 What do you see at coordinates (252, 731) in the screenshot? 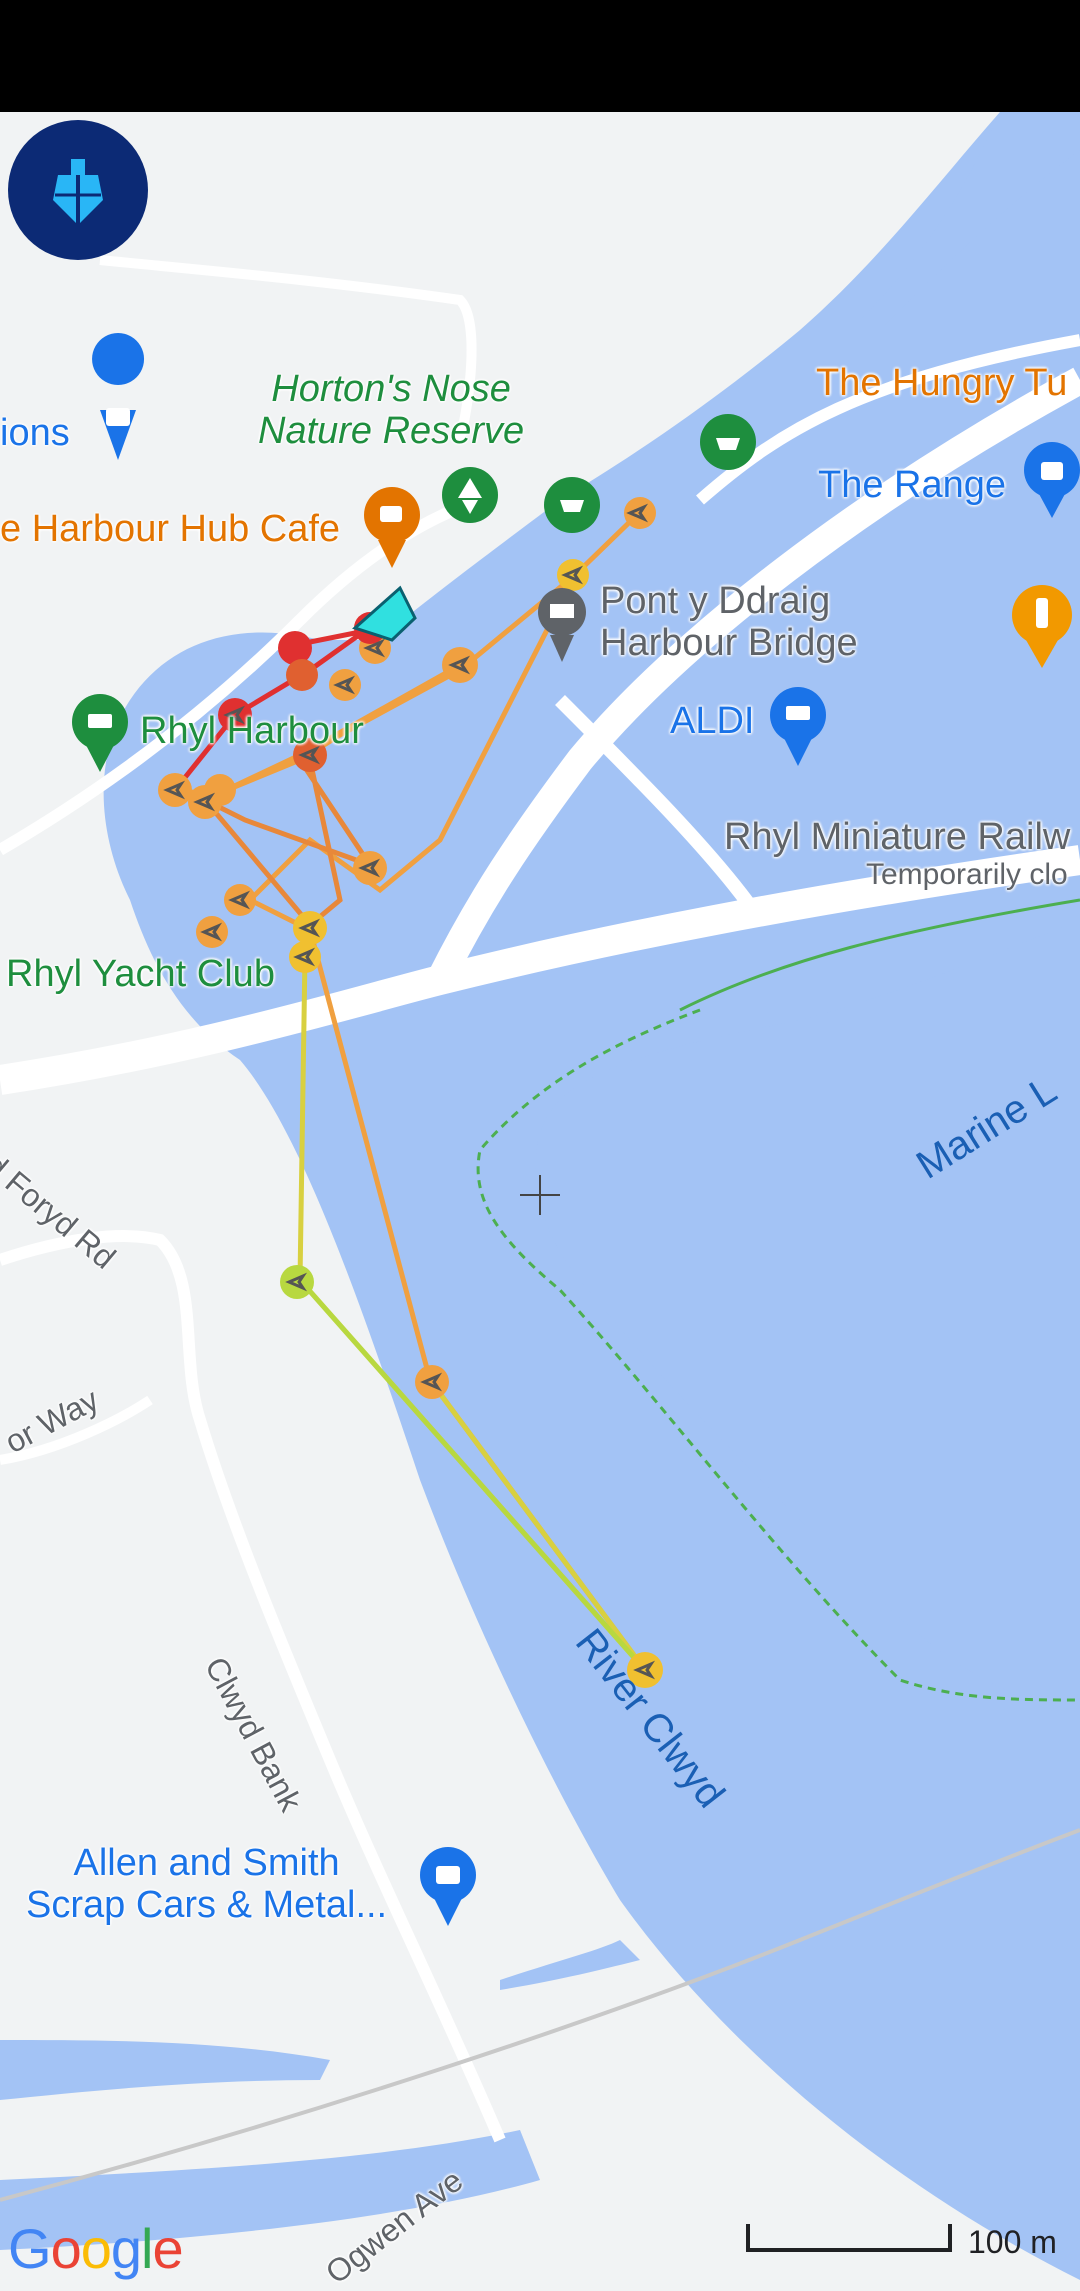
I see `rhyl-harbour-label: Rhyl Harbour` at bounding box center [252, 731].